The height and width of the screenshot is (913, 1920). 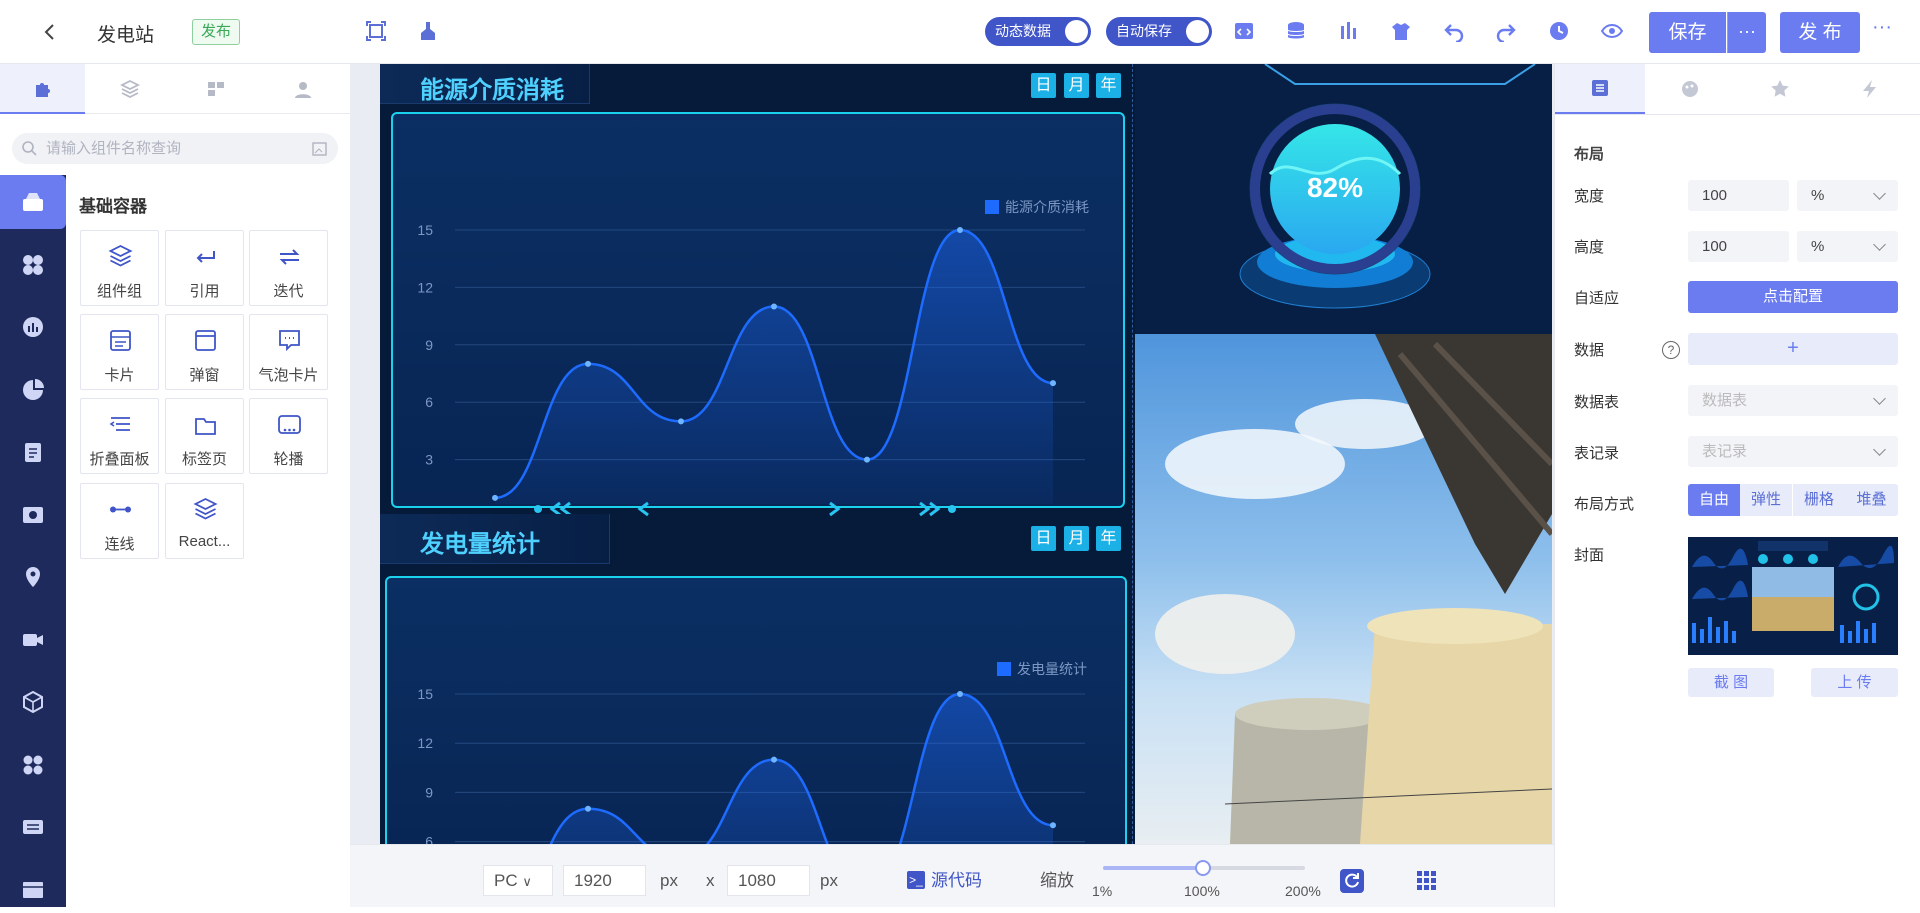 I want to click on width-input: 1920, so click(x=604, y=880).